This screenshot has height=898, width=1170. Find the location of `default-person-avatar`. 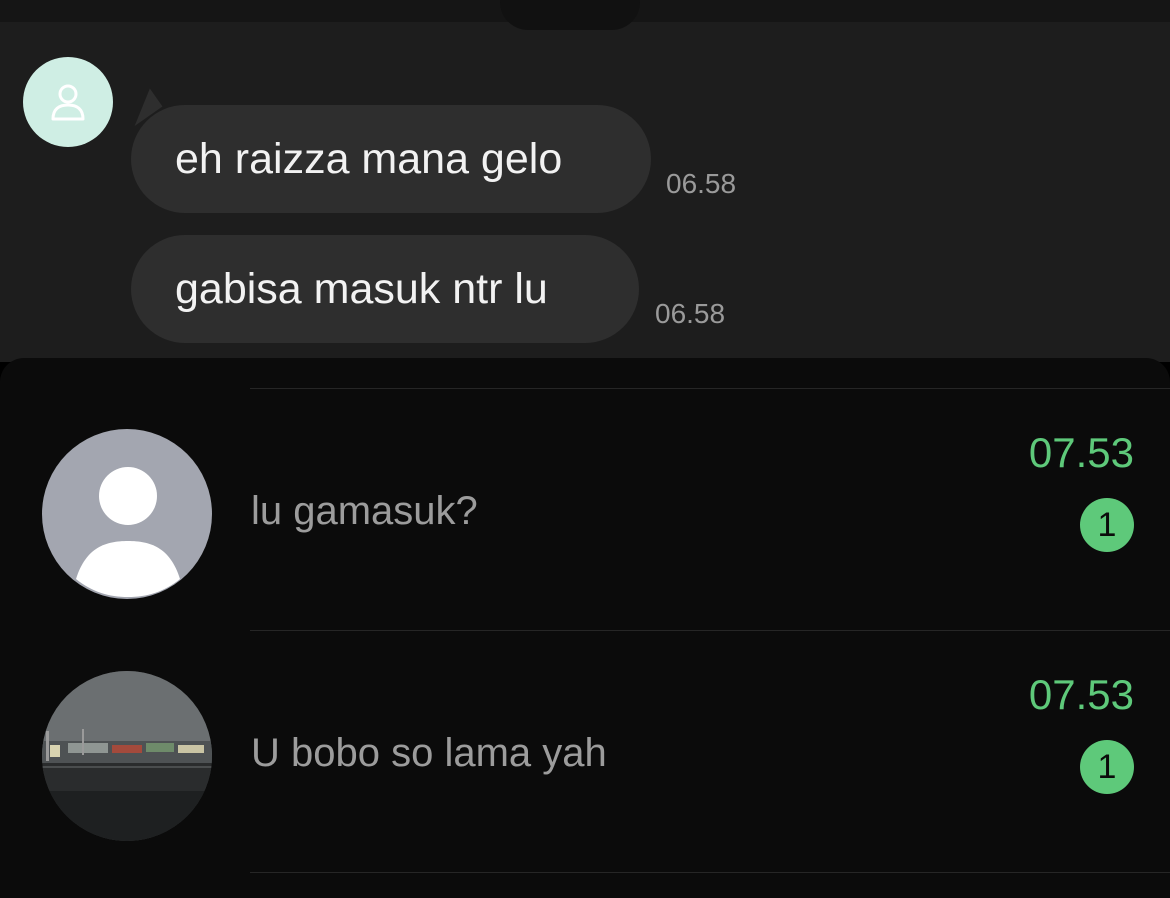

default-person-avatar is located at coordinates (127, 514).